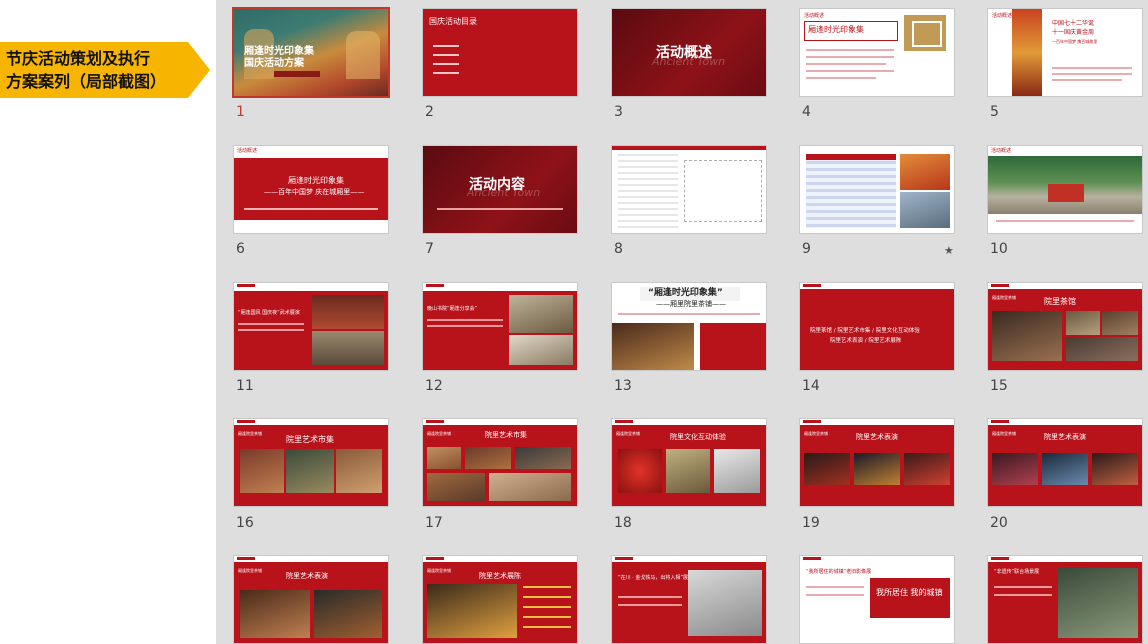 This screenshot has width=1148, height=644. What do you see at coordinates (999, 386) in the screenshot?
I see `slide-number: 15` at bounding box center [999, 386].